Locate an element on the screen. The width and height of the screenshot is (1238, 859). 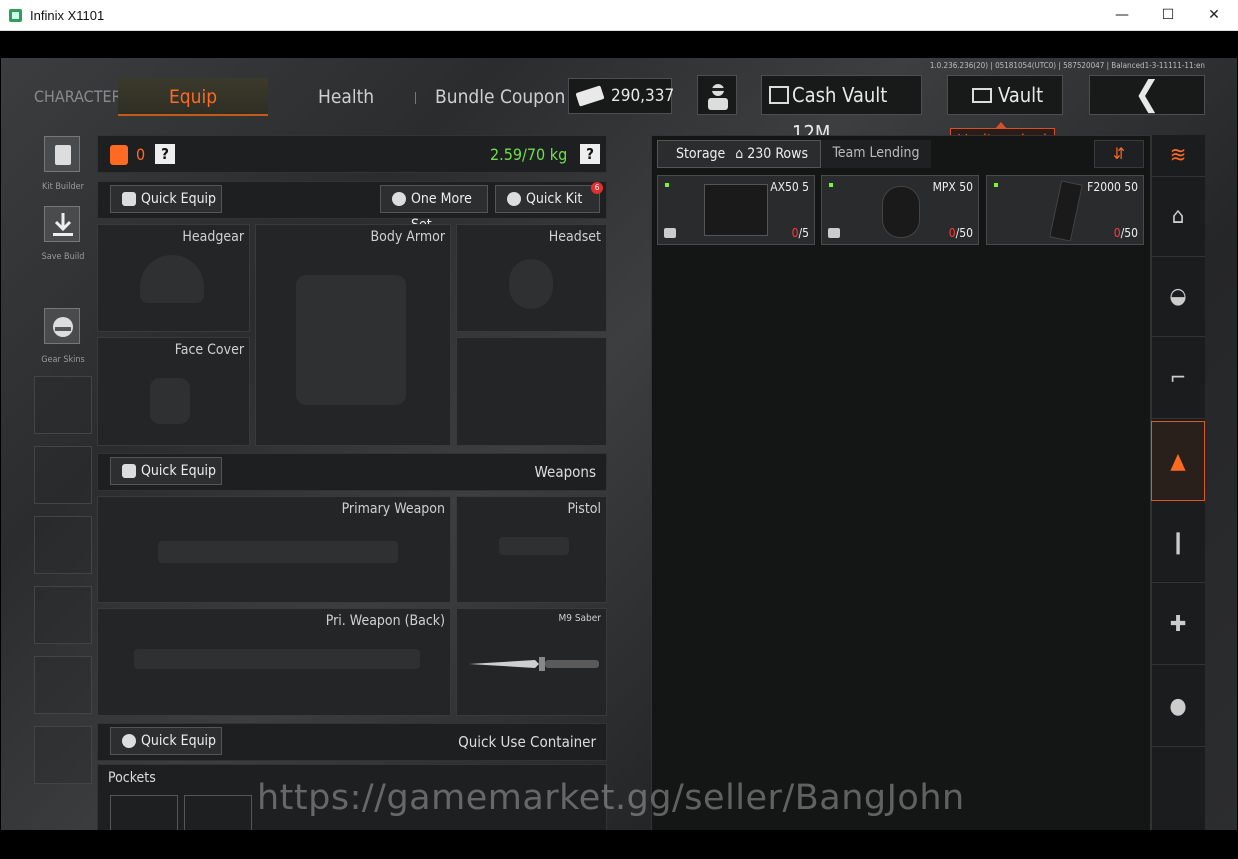
kit-builder-button is located at coordinates (62, 154).